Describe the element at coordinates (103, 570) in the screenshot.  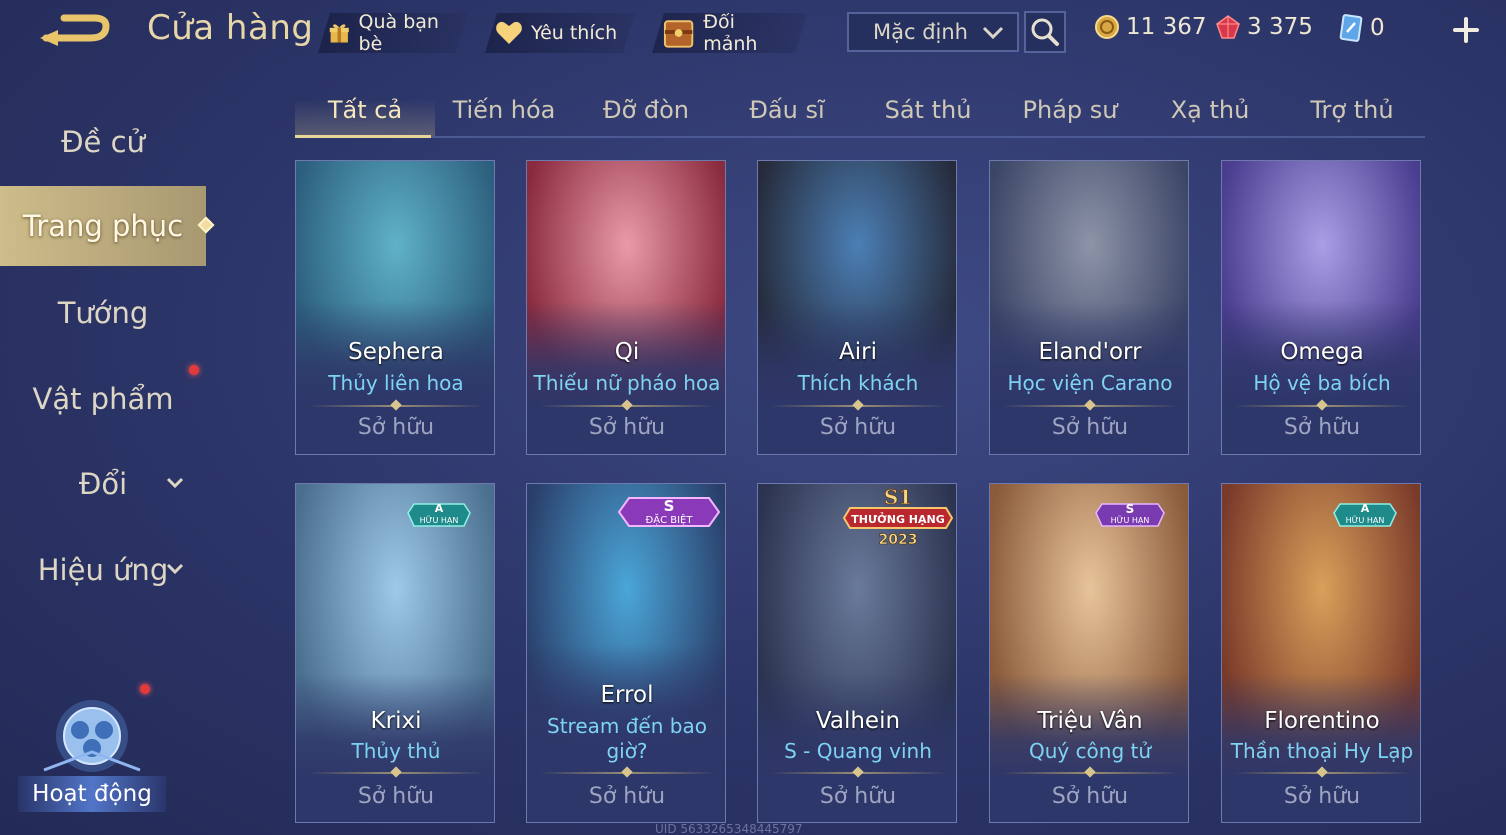
I see `sidebar-item-effects: Hiệu ứng` at that location.